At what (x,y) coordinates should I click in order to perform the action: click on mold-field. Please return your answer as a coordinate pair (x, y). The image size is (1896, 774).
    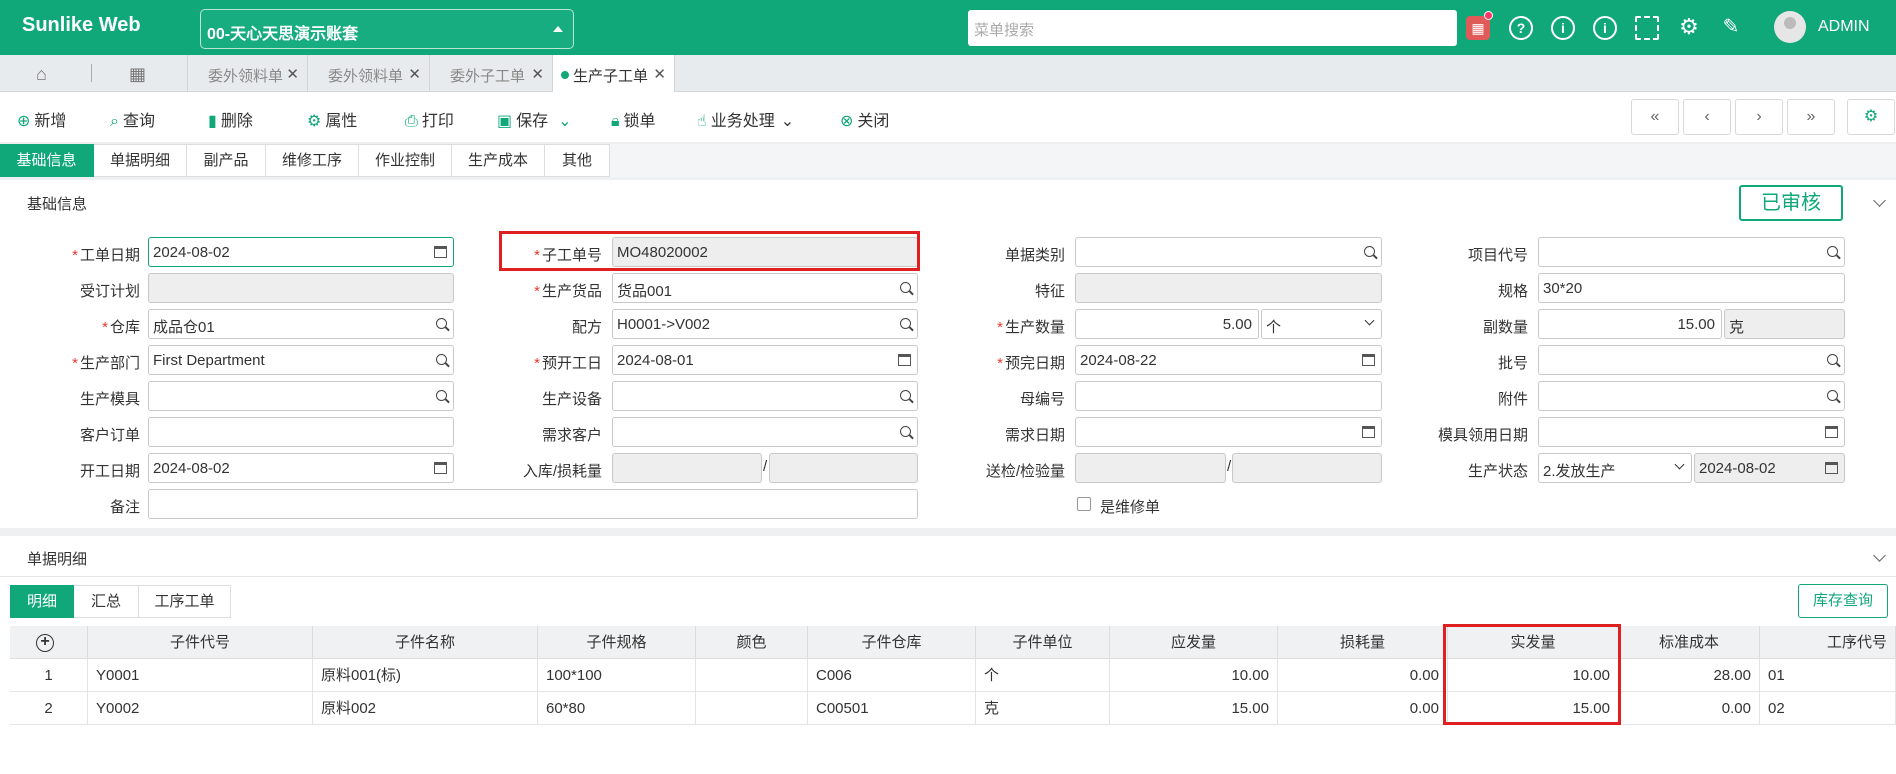
    Looking at the image, I should click on (301, 396).